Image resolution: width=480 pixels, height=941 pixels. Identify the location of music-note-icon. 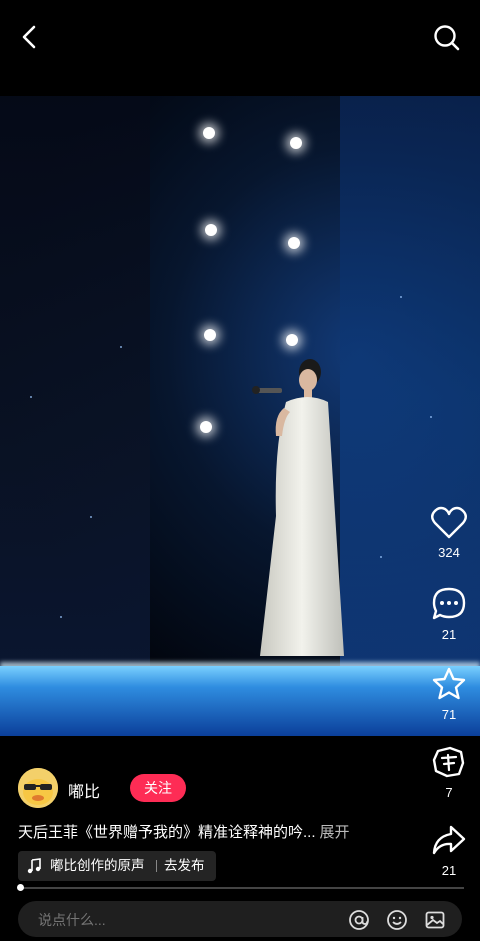
(34, 866).